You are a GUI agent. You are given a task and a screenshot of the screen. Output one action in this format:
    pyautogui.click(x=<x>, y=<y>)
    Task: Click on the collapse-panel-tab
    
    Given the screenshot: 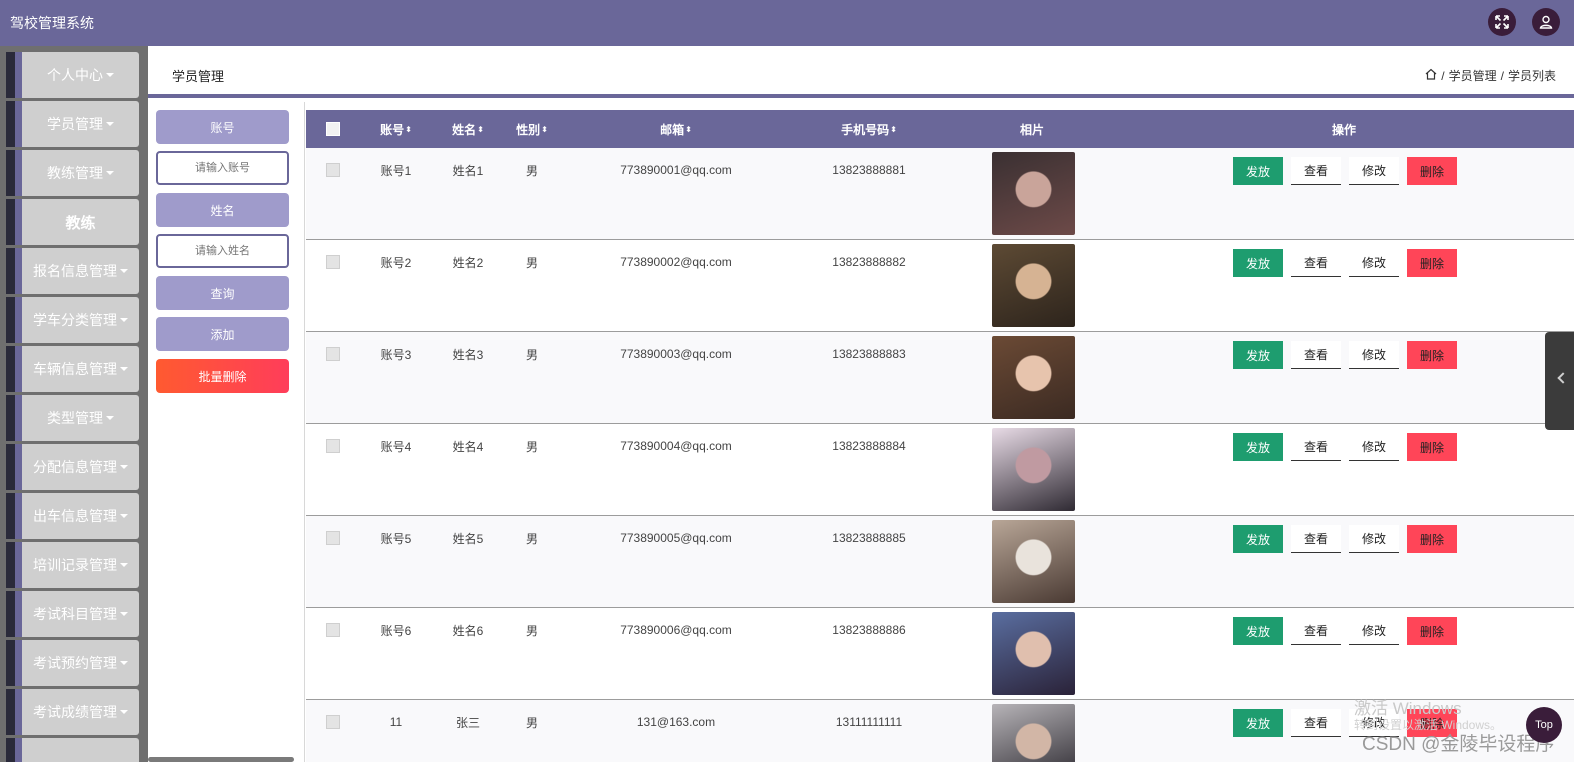 What is the action you would take?
    pyautogui.click(x=1559, y=381)
    